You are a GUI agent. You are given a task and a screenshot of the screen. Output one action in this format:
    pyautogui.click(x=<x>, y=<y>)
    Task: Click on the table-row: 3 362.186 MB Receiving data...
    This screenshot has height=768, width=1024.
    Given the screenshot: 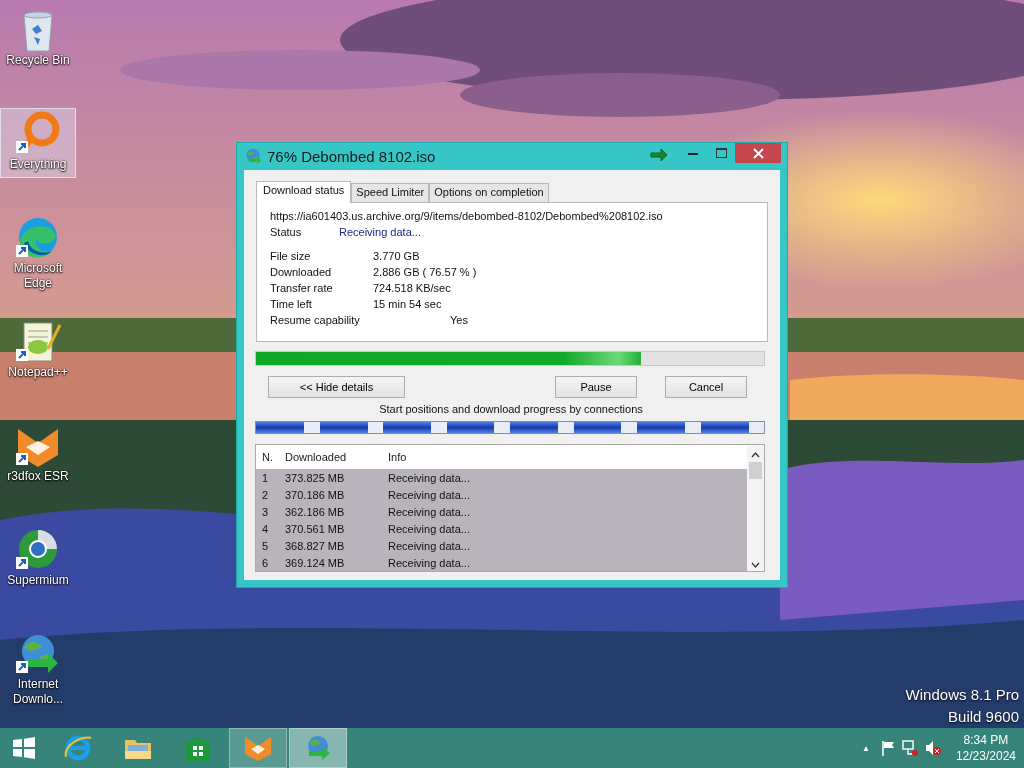 What is the action you would take?
    pyautogui.click(x=501, y=511)
    